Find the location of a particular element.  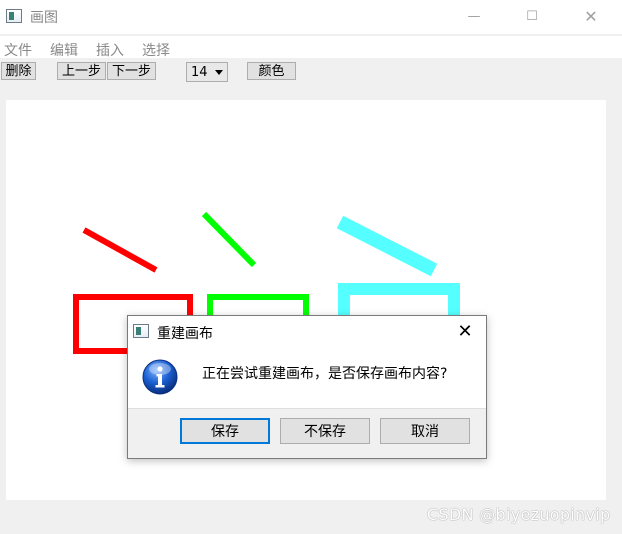

title-bar: 画图 — ☐ ✕ is located at coordinates (311, 17).